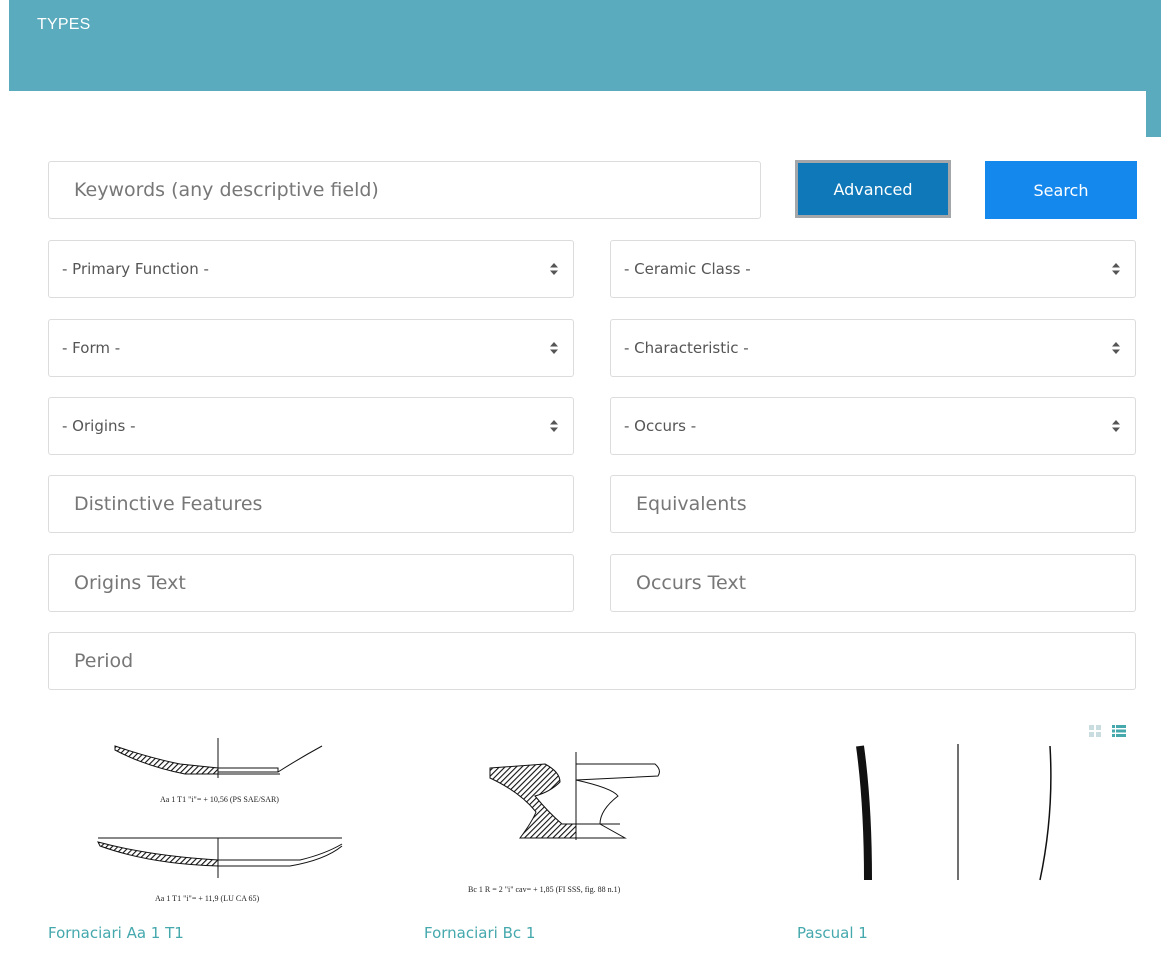  What do you see at coordinates (311, 426) in the screenshot?
I see `origins-select: - Origins -` at bounding box center [311, 426].